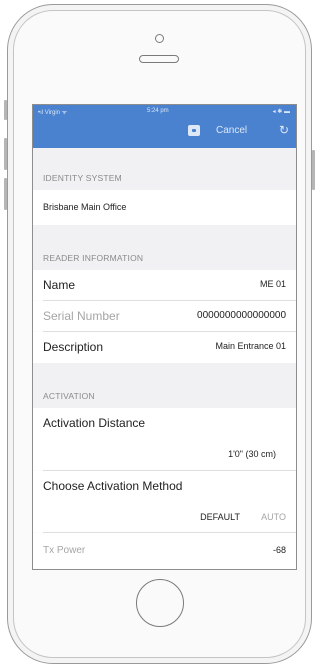  What do you see at coordinates (64, 550) in the screenshot?
I see `tx-power-label: Tx Power` at bounding box center [64, 550].